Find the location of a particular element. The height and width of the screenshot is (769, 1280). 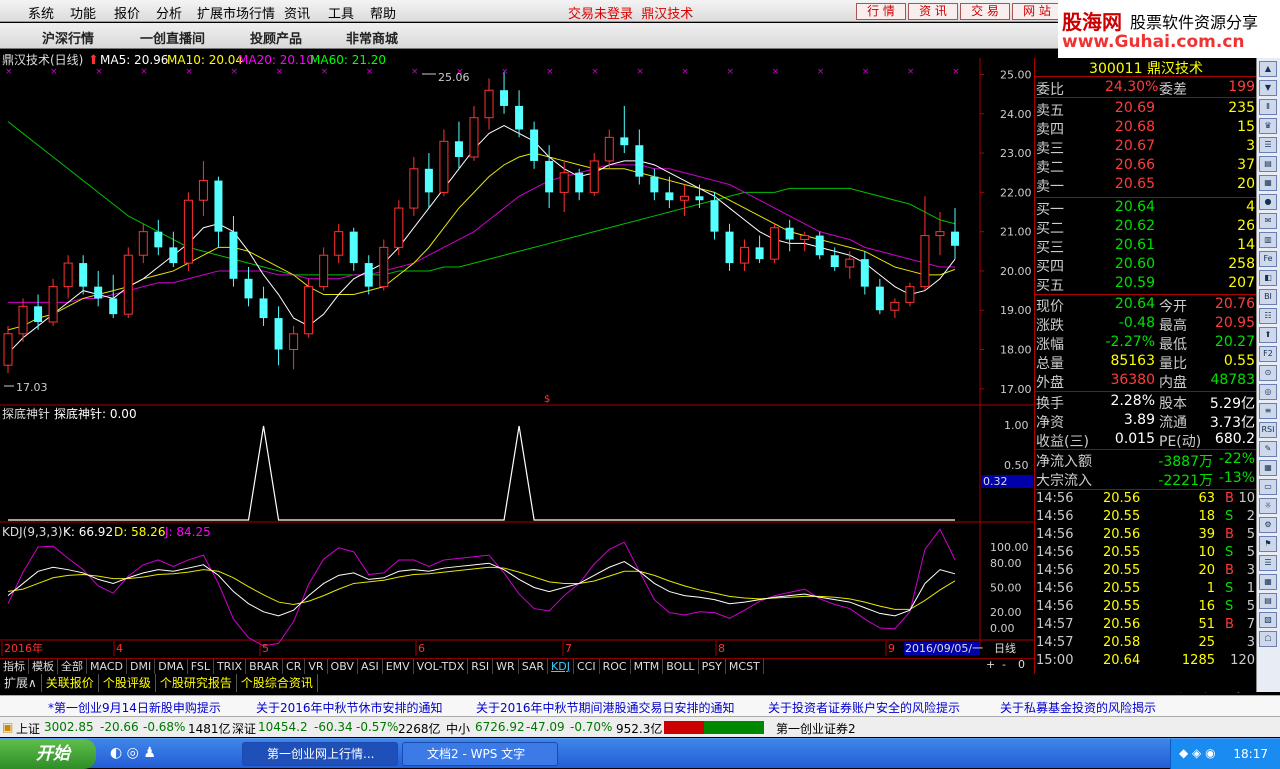

bid-row: 买二 20.62 26 is located at coordinates (1146, 227).